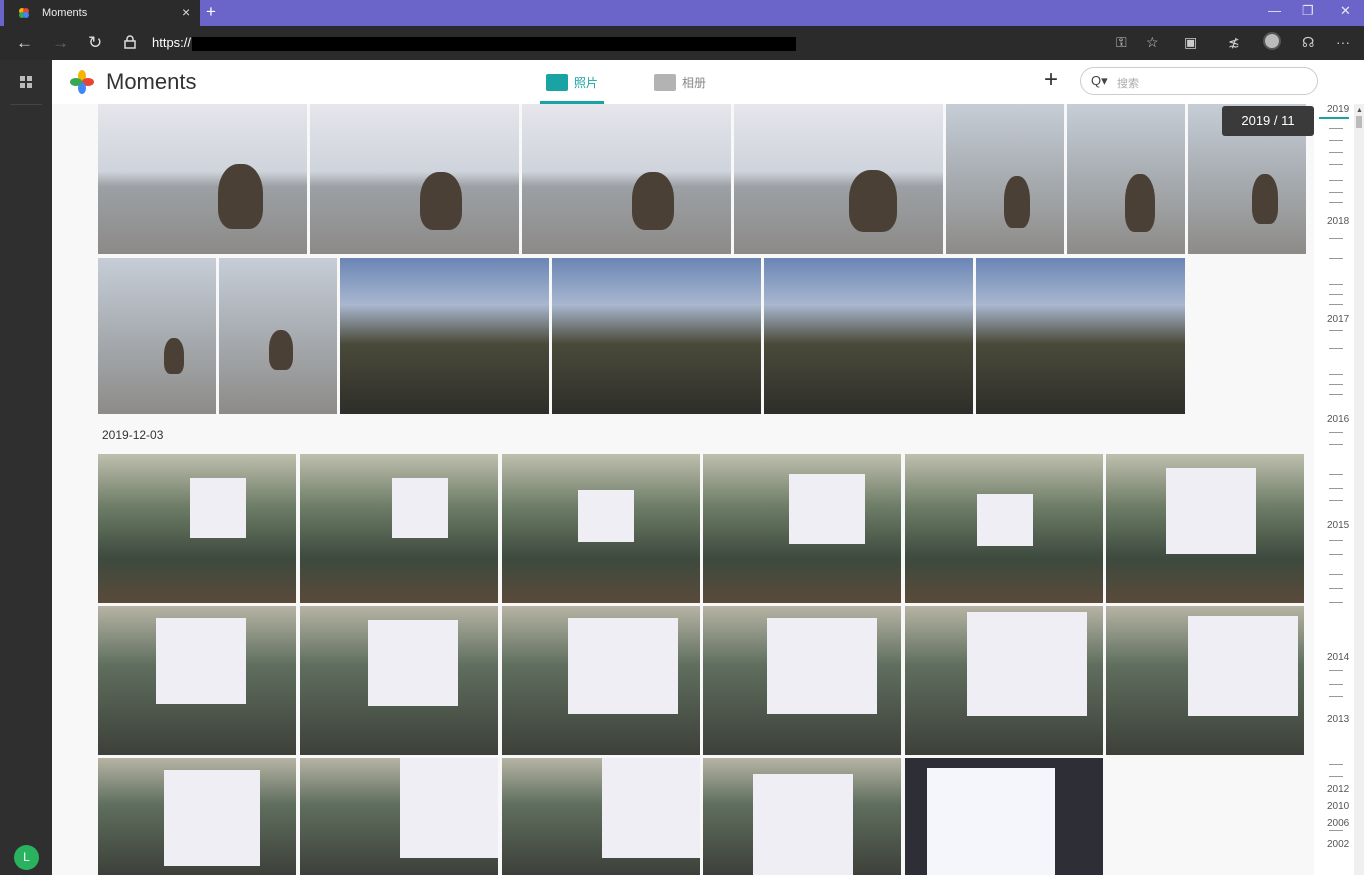 The image size is (1364, 875). I want to click on search-input: Q▾ 搜索, so click(1199, 81).